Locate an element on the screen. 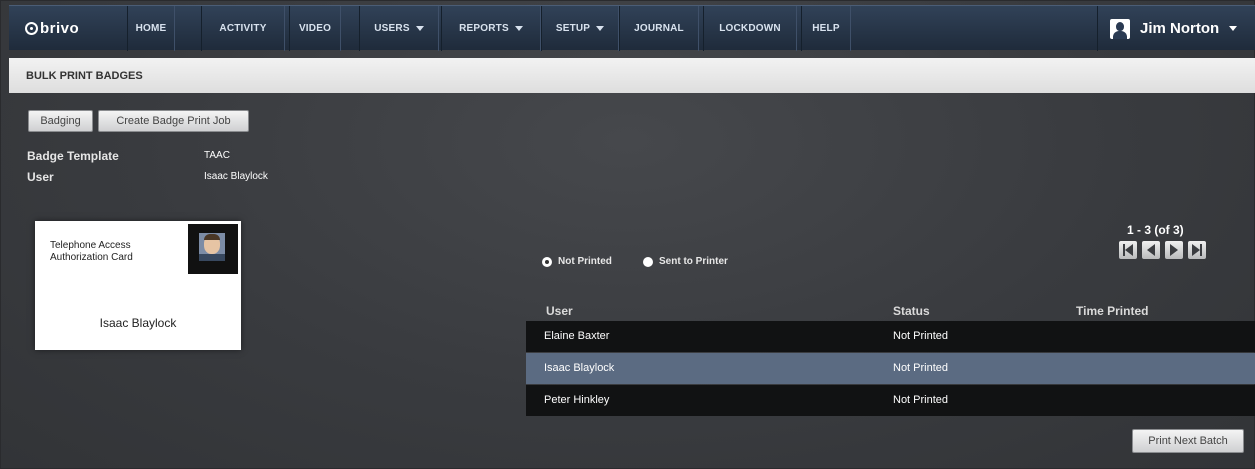 The height and width of the screenshot is (469, 1255). badging-button: Badging is located at coordinates (60, 121).